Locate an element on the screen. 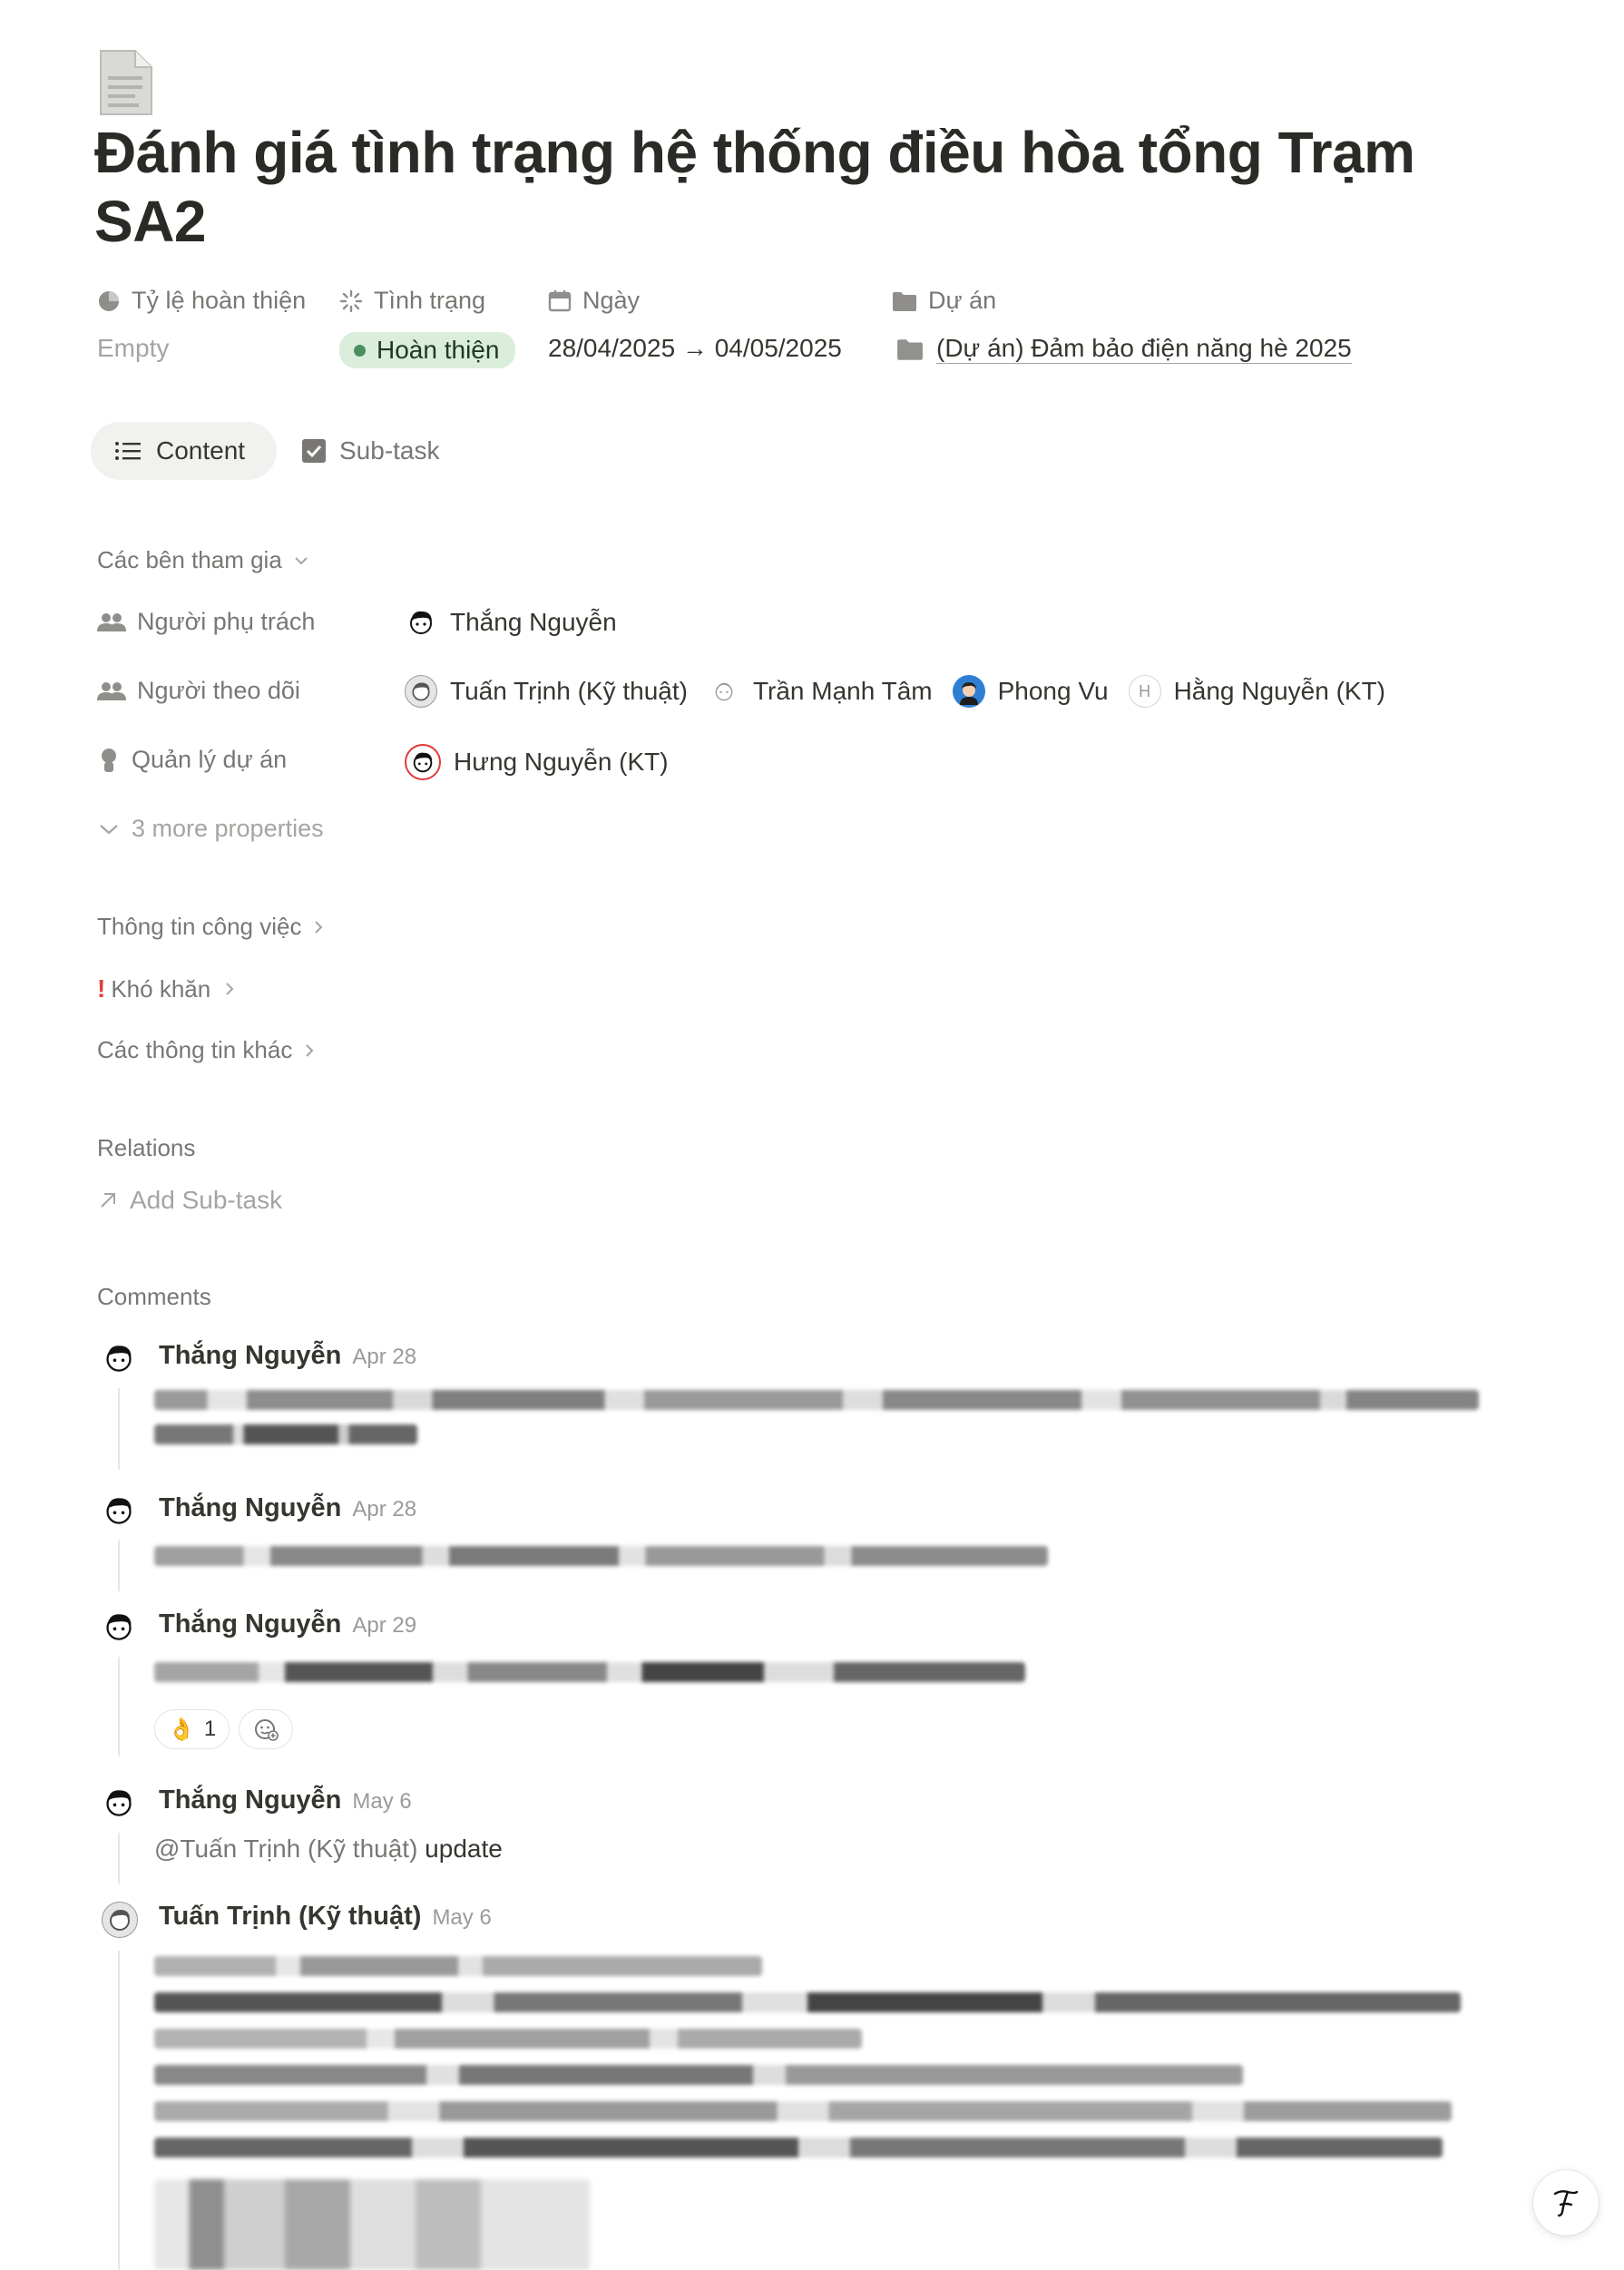 This screenshot has width=1624, height=2270. project-label: Dự án is located at coordinates (962, 300).